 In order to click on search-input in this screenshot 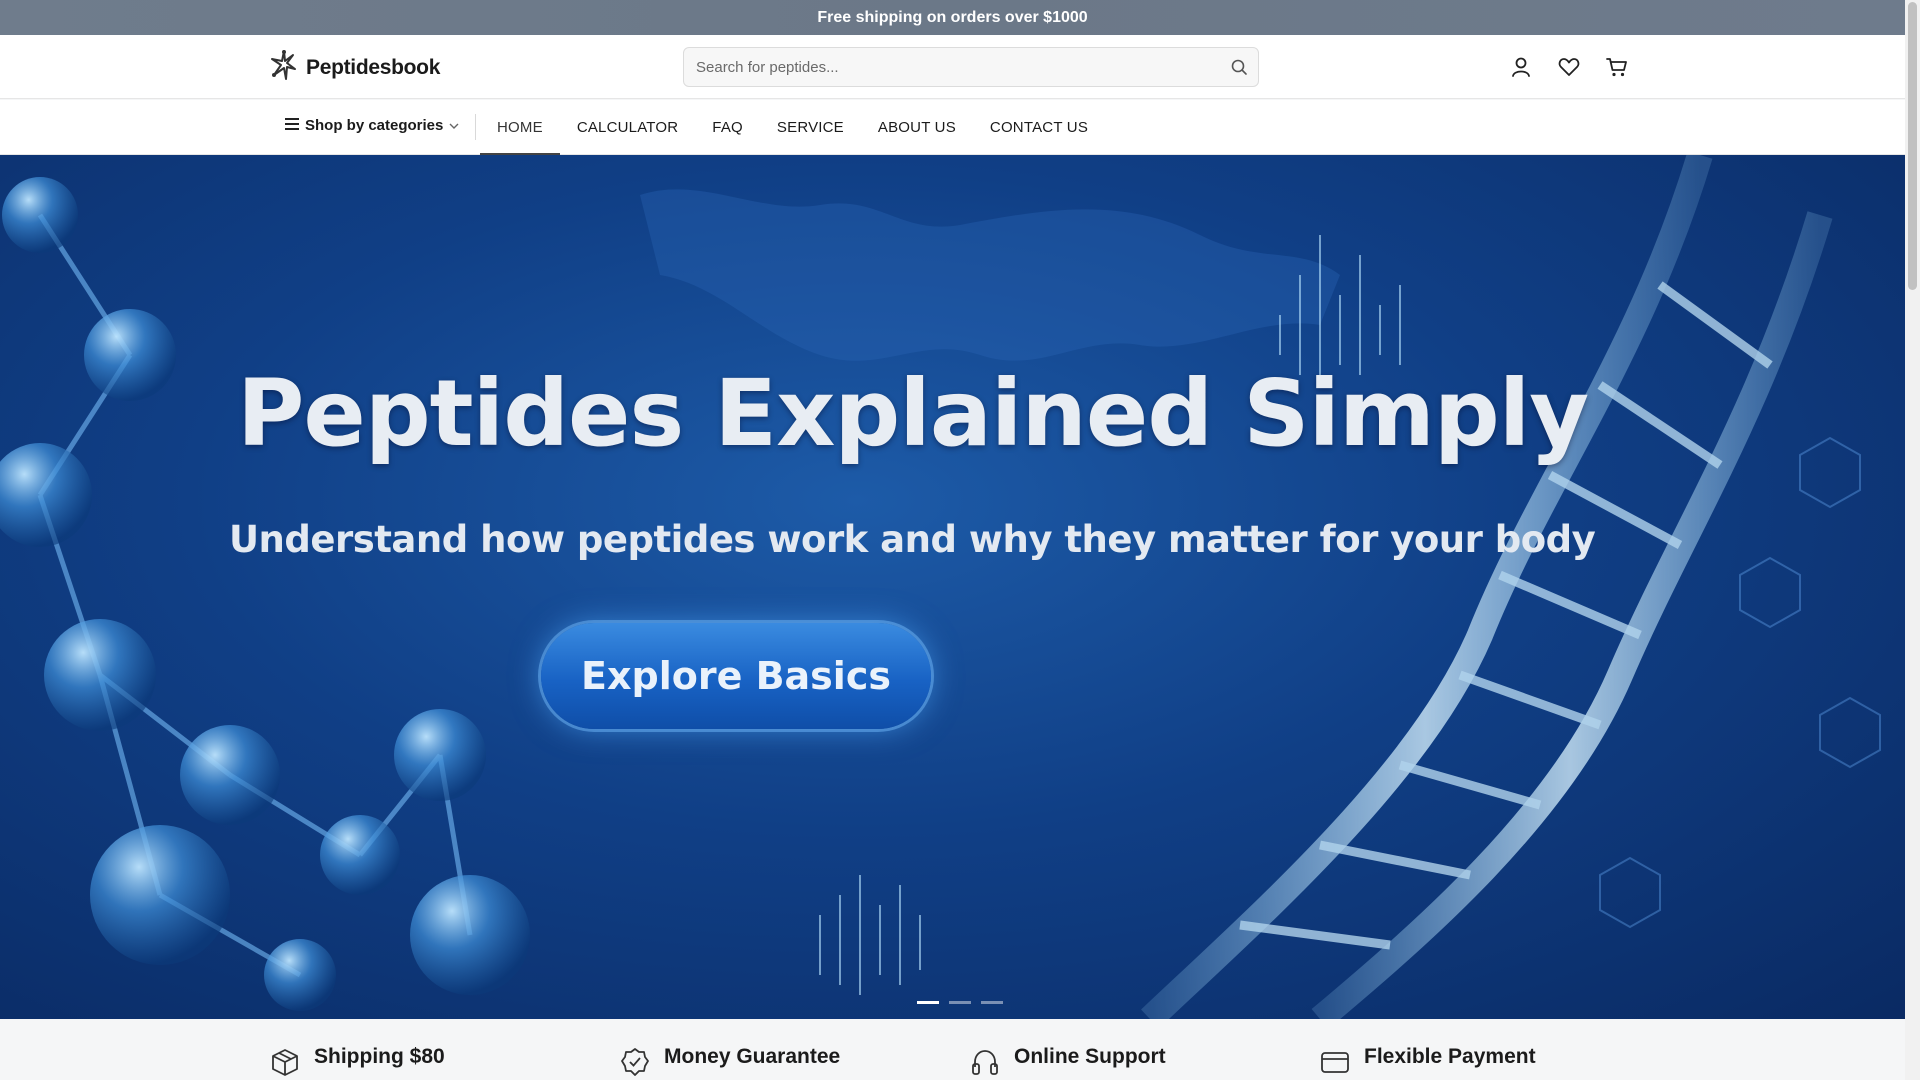, I will do `click(944, 67)`.